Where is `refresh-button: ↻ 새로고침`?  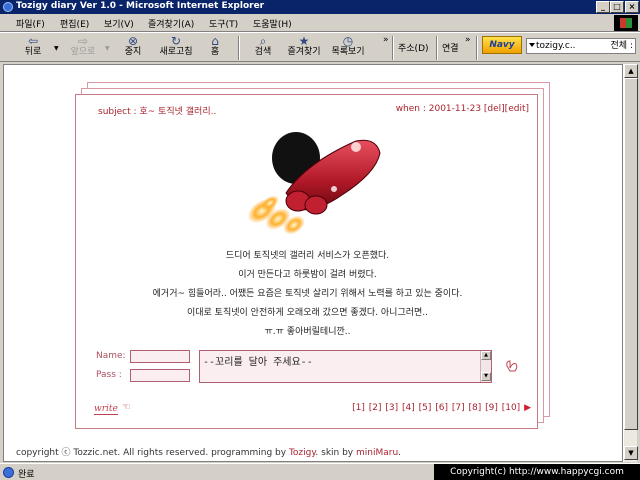 refresh-button: ↻ 새로고침 is located at coordinates (176, 48).